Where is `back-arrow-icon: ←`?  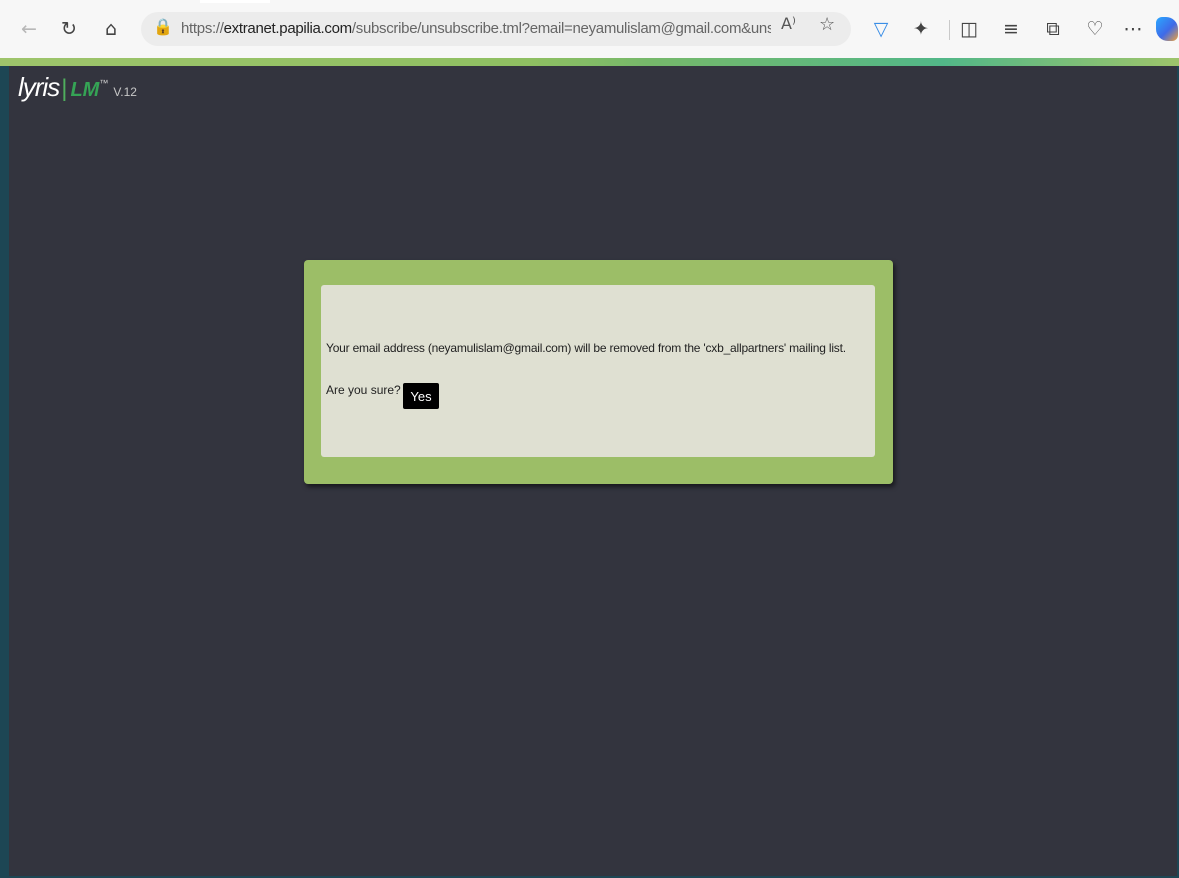
back-arrow-icon: ← is located at coordinates (29, 29).